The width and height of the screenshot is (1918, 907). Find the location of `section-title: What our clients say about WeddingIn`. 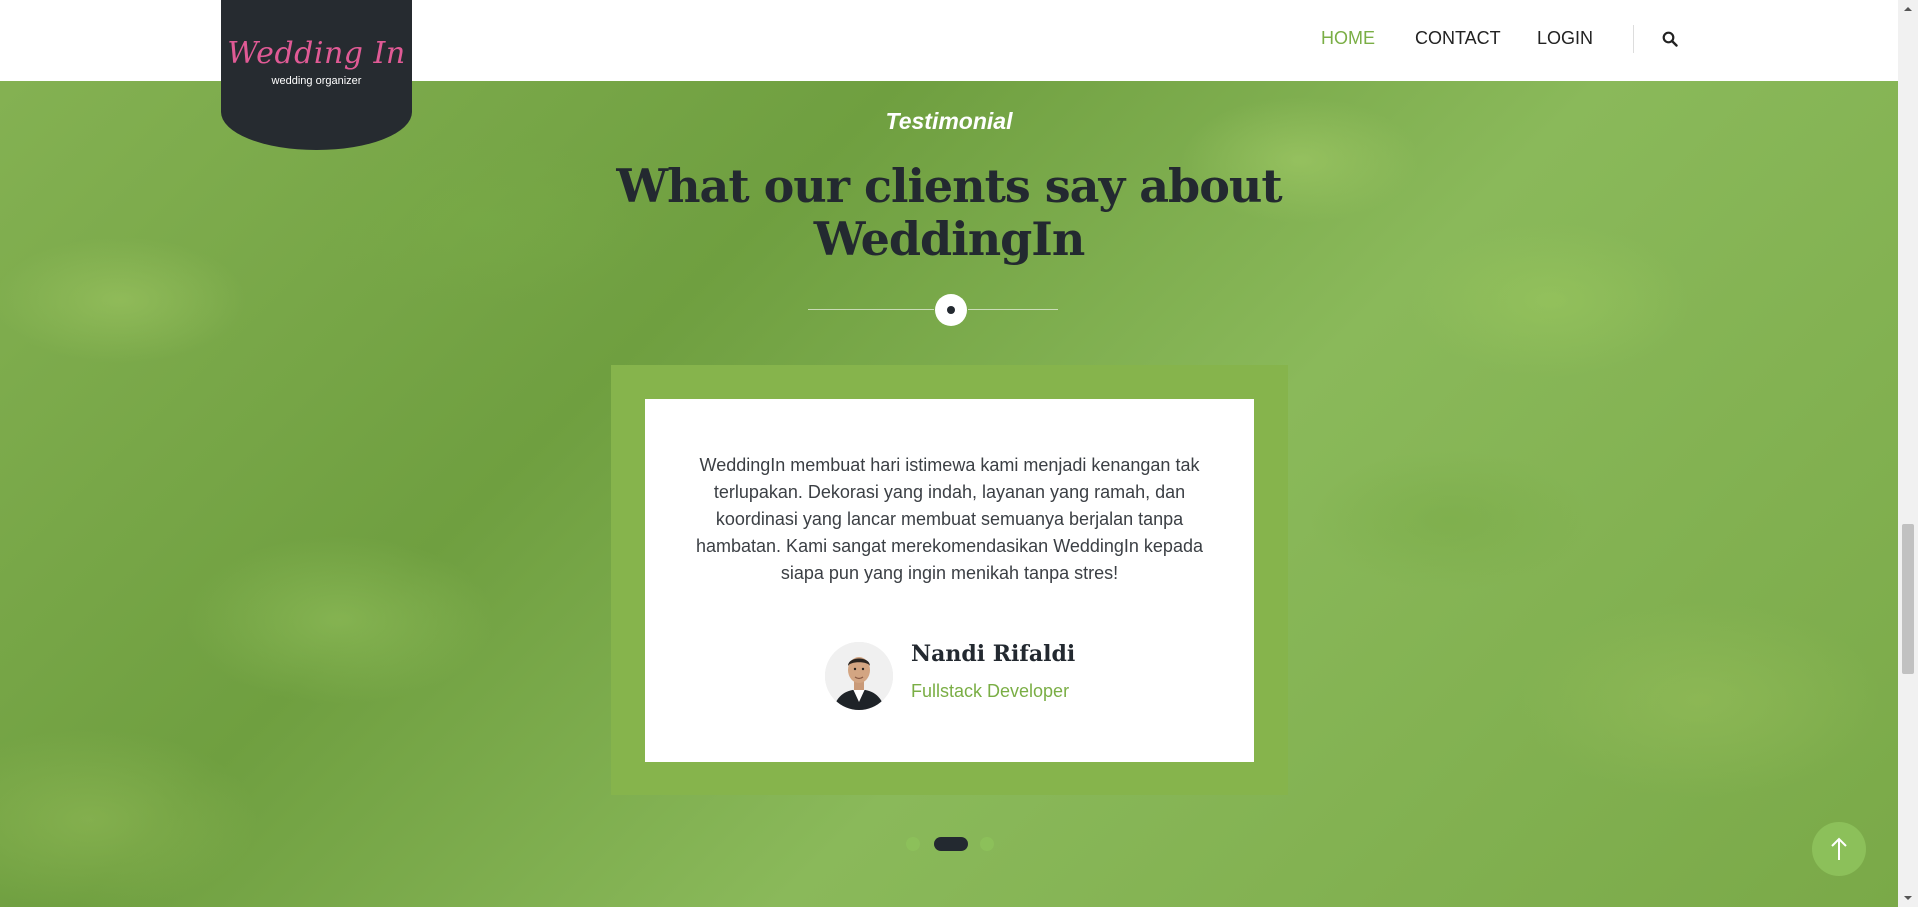

section-title: What our clients say about WeddingIn is located at coordinates (949, 212).